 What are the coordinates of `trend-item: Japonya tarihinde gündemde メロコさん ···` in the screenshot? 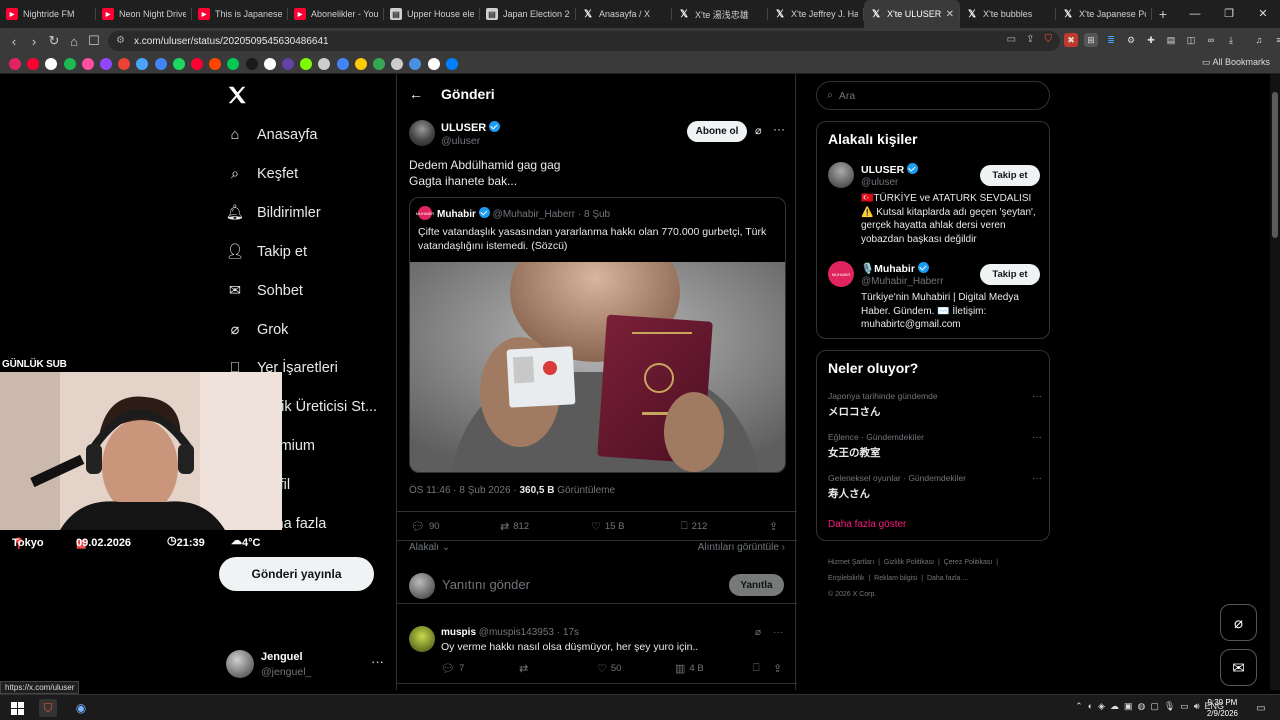 It's located at (935, 405).